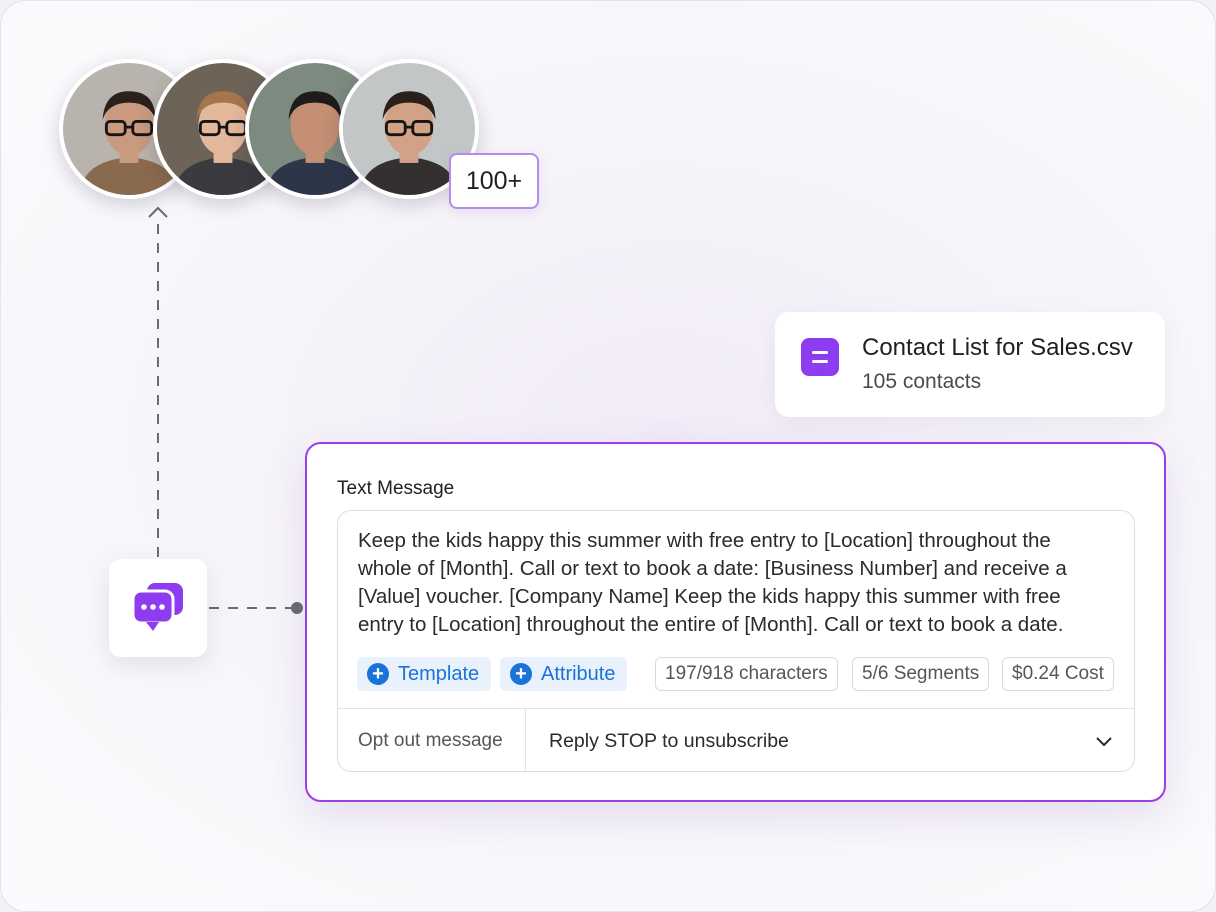 The height and width of the screenshot is (912, 1216). What do you see at coordinates (432, 740) in the screenshot?
I see `opt-out-label: Opt out message` at bounding box center [432, 740].